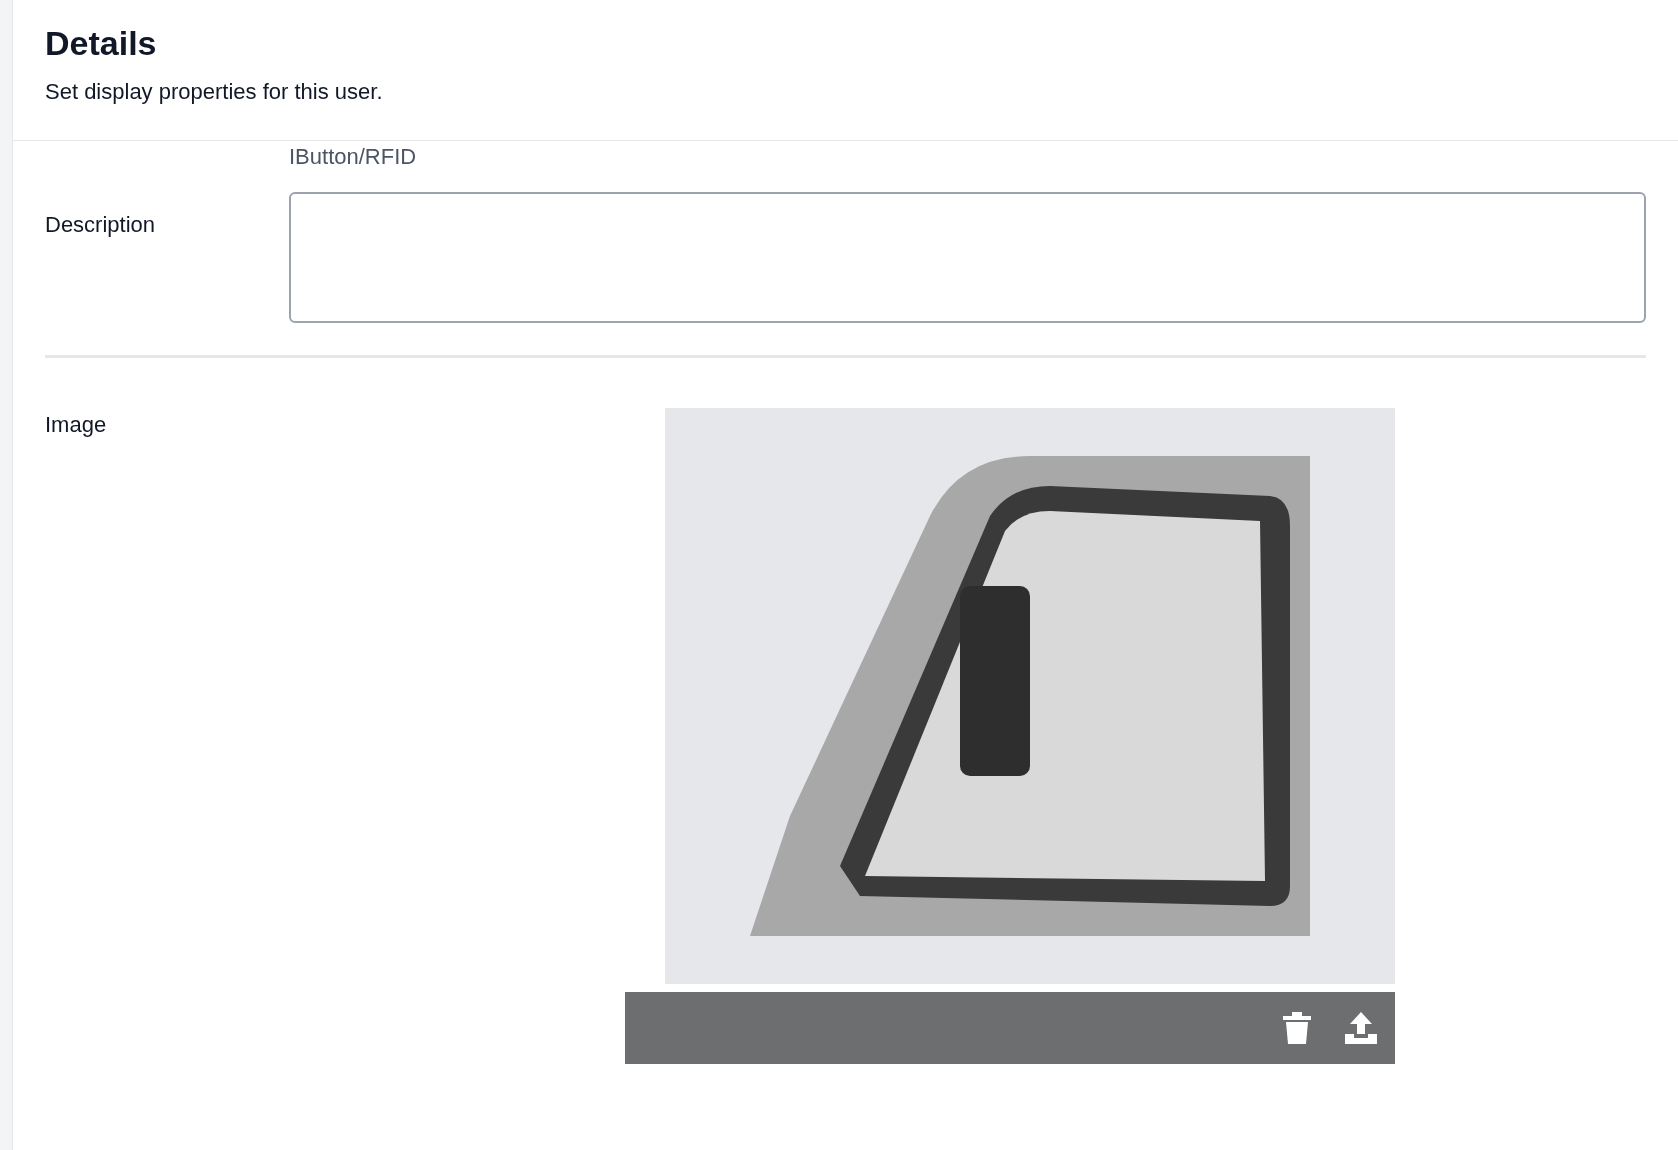  Describe the element at coordinates (76, 424) in the screenshot. I see `field-label: Image` at that location.